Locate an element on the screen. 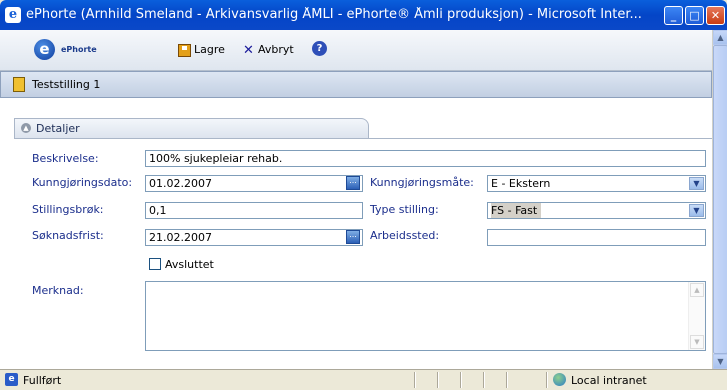 This screenshot has width=727, height=390. type-stilling-select: FS - Fast ▼ is located at coordinates (596, 210).